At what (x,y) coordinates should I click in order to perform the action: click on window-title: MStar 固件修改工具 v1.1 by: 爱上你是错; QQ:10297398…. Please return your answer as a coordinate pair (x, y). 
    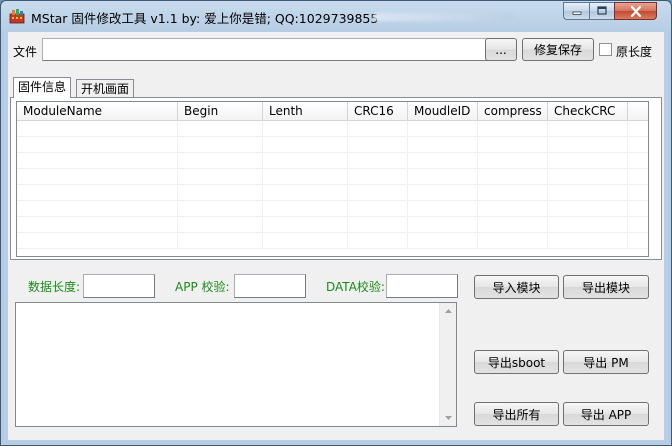
    Looking at the image, I should click on (205, 18).